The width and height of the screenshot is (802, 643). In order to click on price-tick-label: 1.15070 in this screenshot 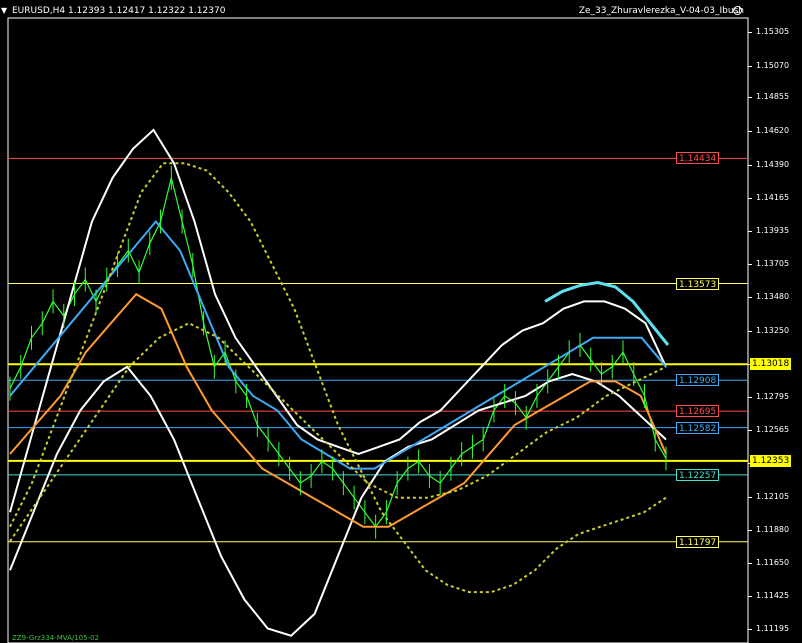, I will do `click(773, 65)`.